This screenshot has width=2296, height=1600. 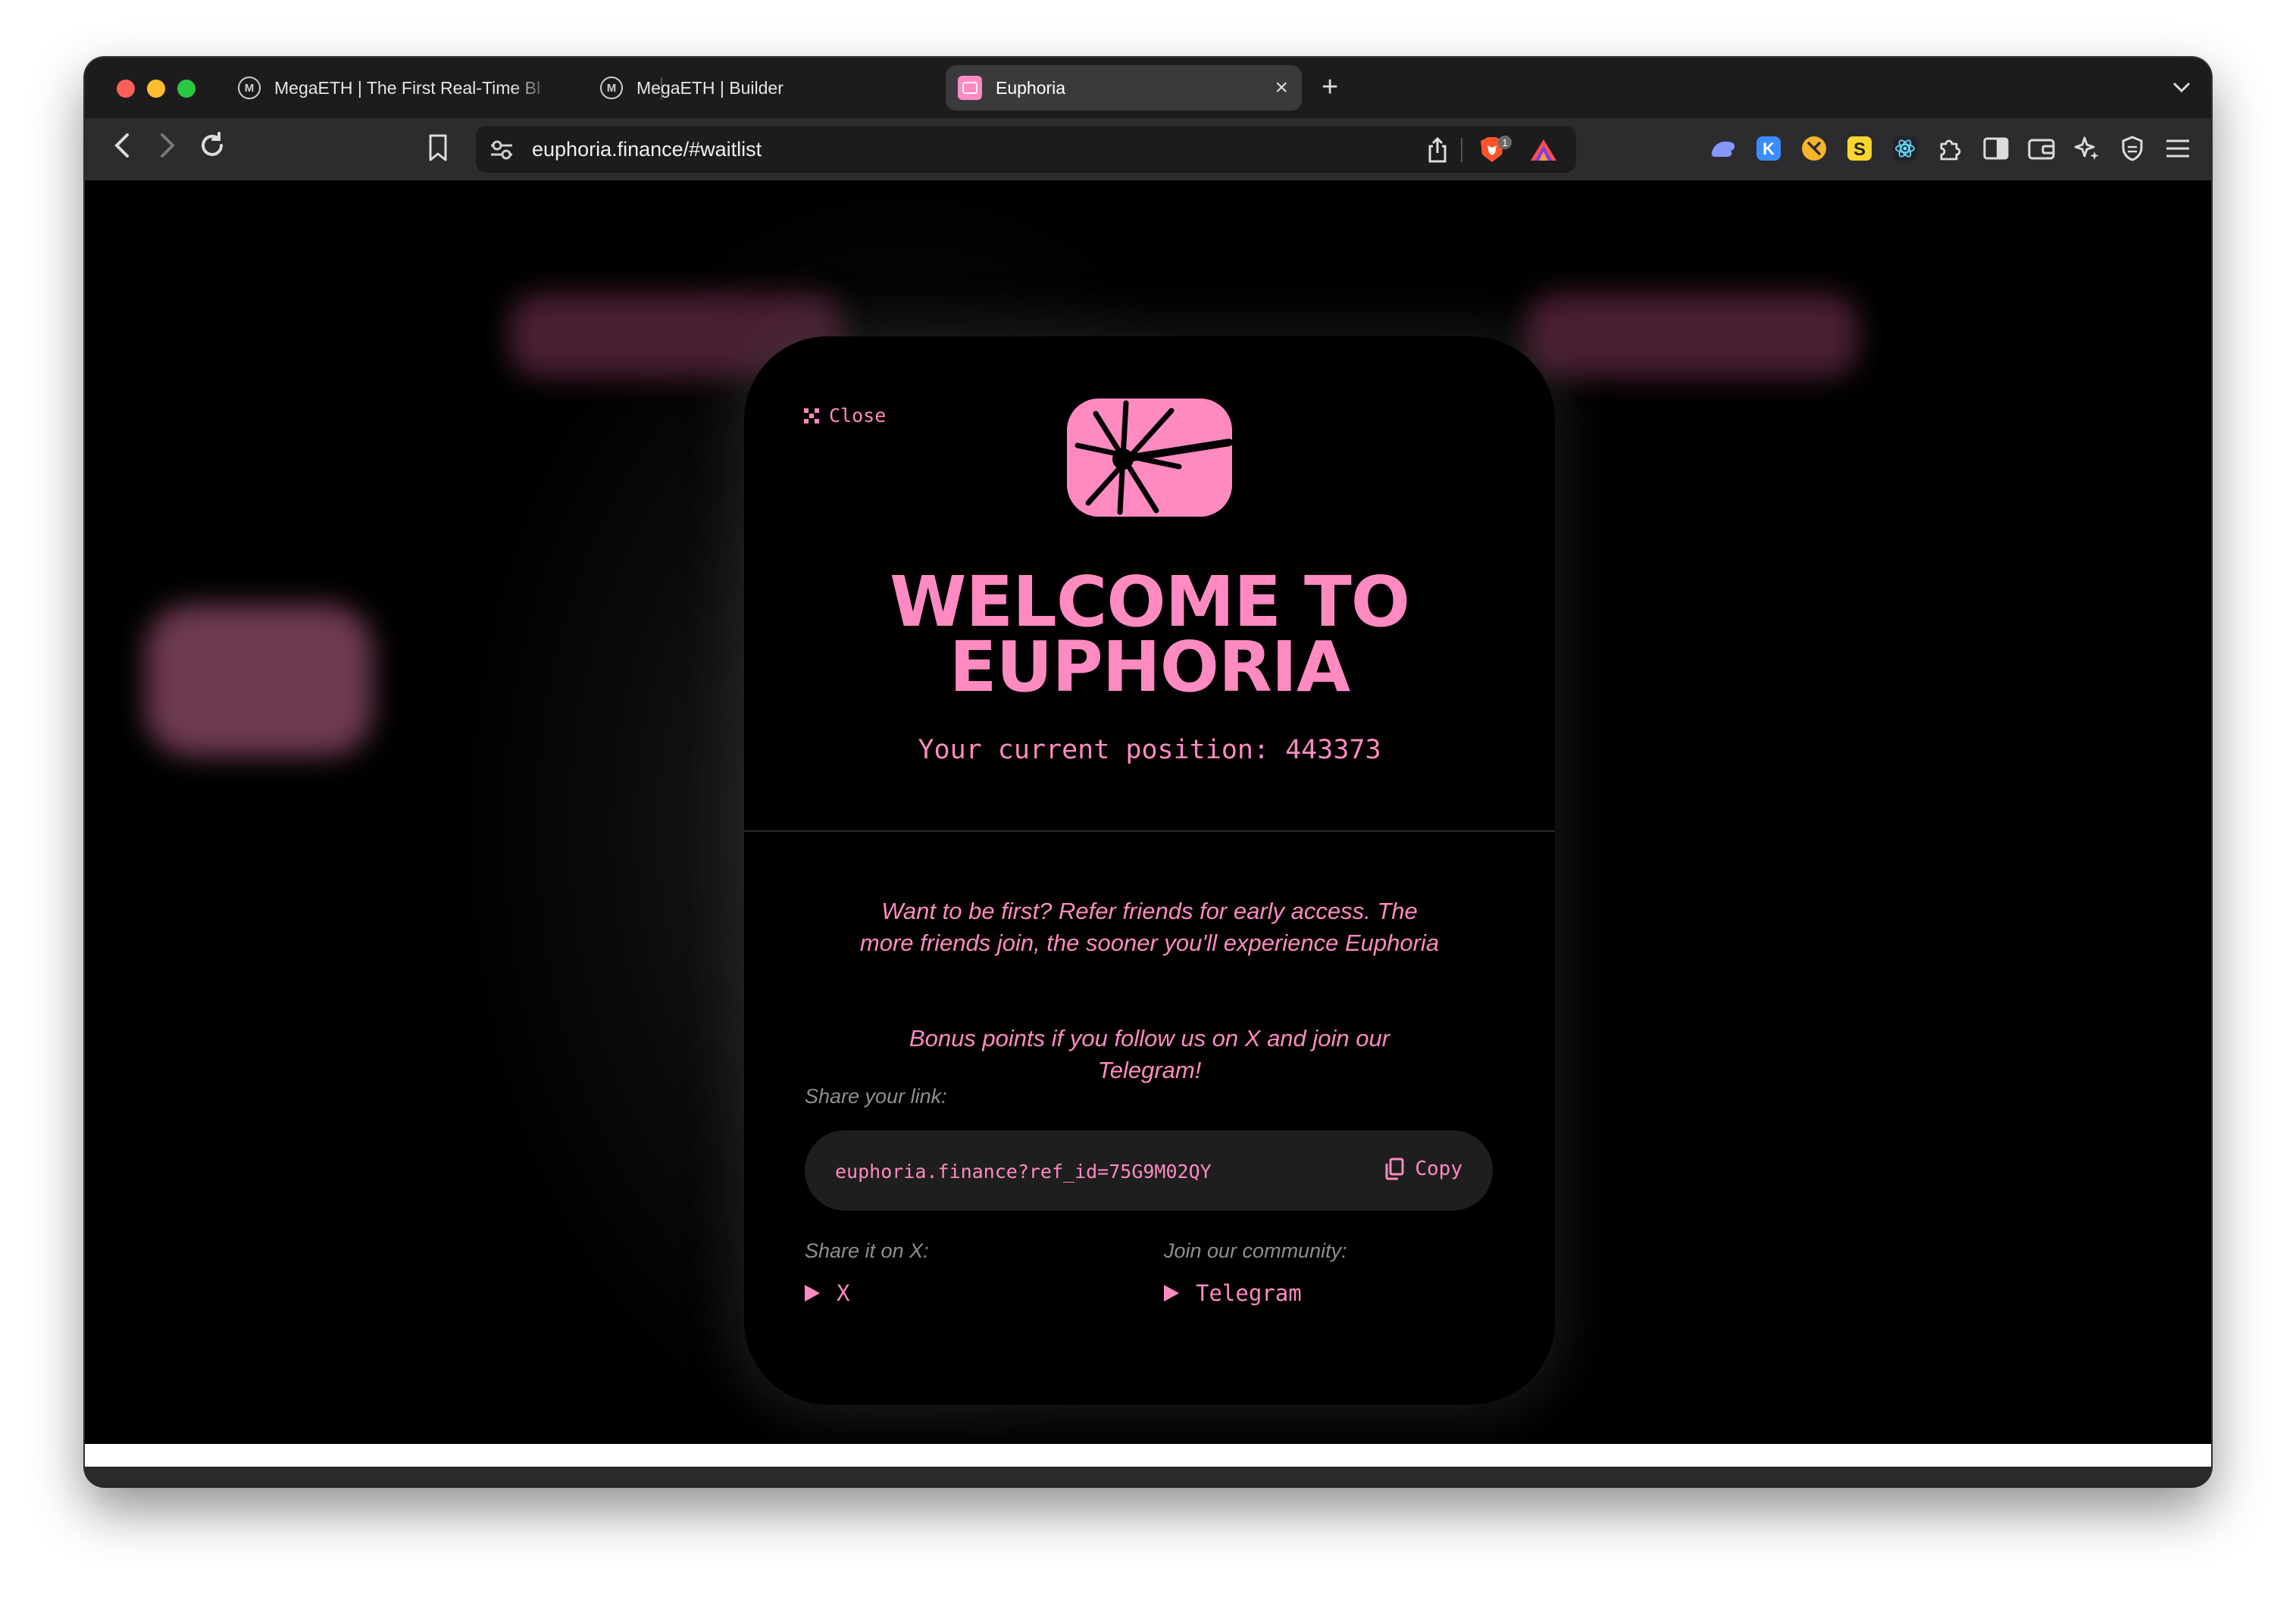 I want to click on extension-s-icon: S, so click(x=1860, y=148).